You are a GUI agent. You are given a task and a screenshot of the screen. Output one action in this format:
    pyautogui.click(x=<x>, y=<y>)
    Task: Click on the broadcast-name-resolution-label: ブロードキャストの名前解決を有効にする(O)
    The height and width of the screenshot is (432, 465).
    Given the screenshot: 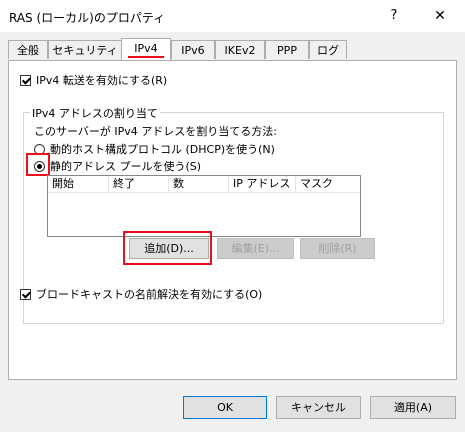 What is the action you would take?
    pyautogui.click(x=149, y=294)
    